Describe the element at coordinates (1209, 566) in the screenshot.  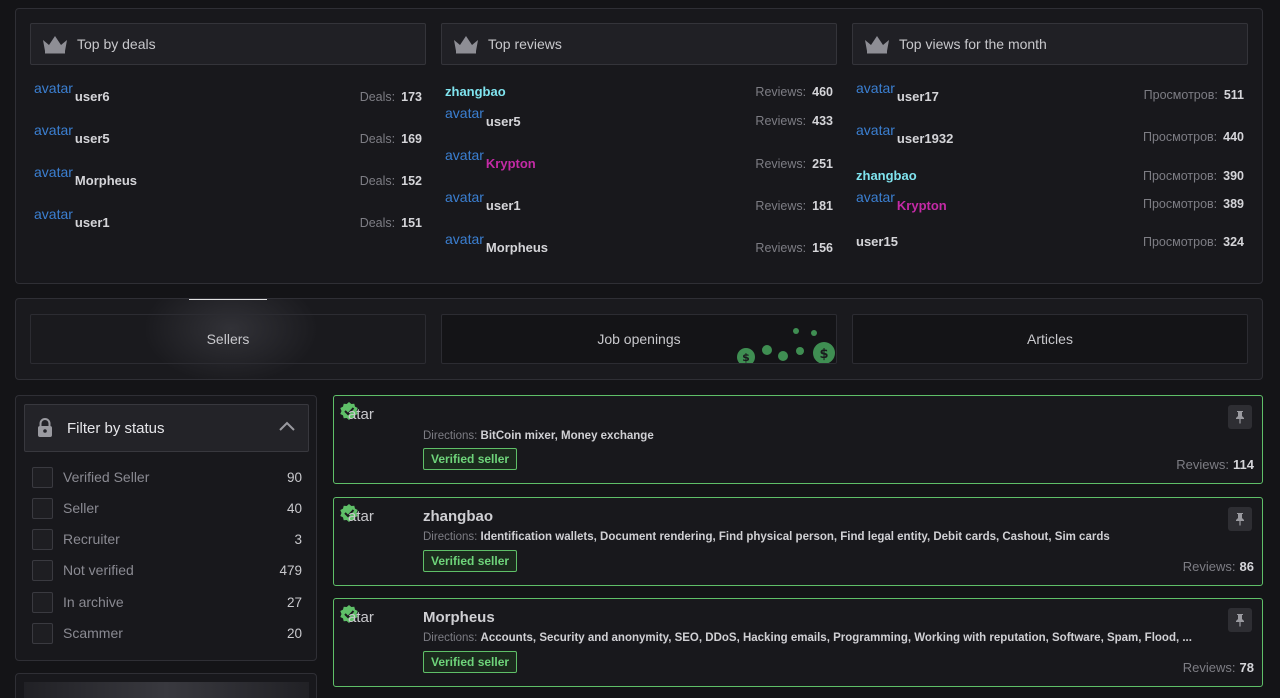
I see `reviews-label: Reviews:` at that location.